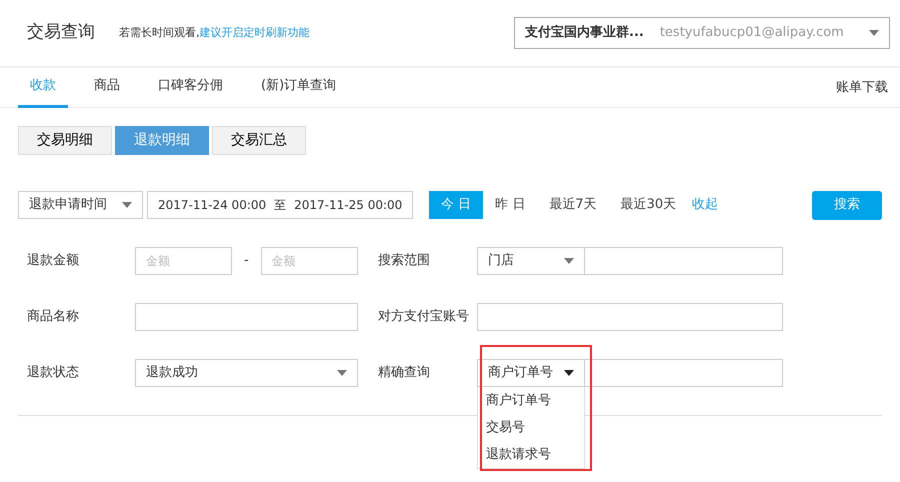 The width and height of the screenshot is (900, 482). Describe the element at coordinates (309, 261) in the screenshot. I see `amount-max-field: 金额` at that location.